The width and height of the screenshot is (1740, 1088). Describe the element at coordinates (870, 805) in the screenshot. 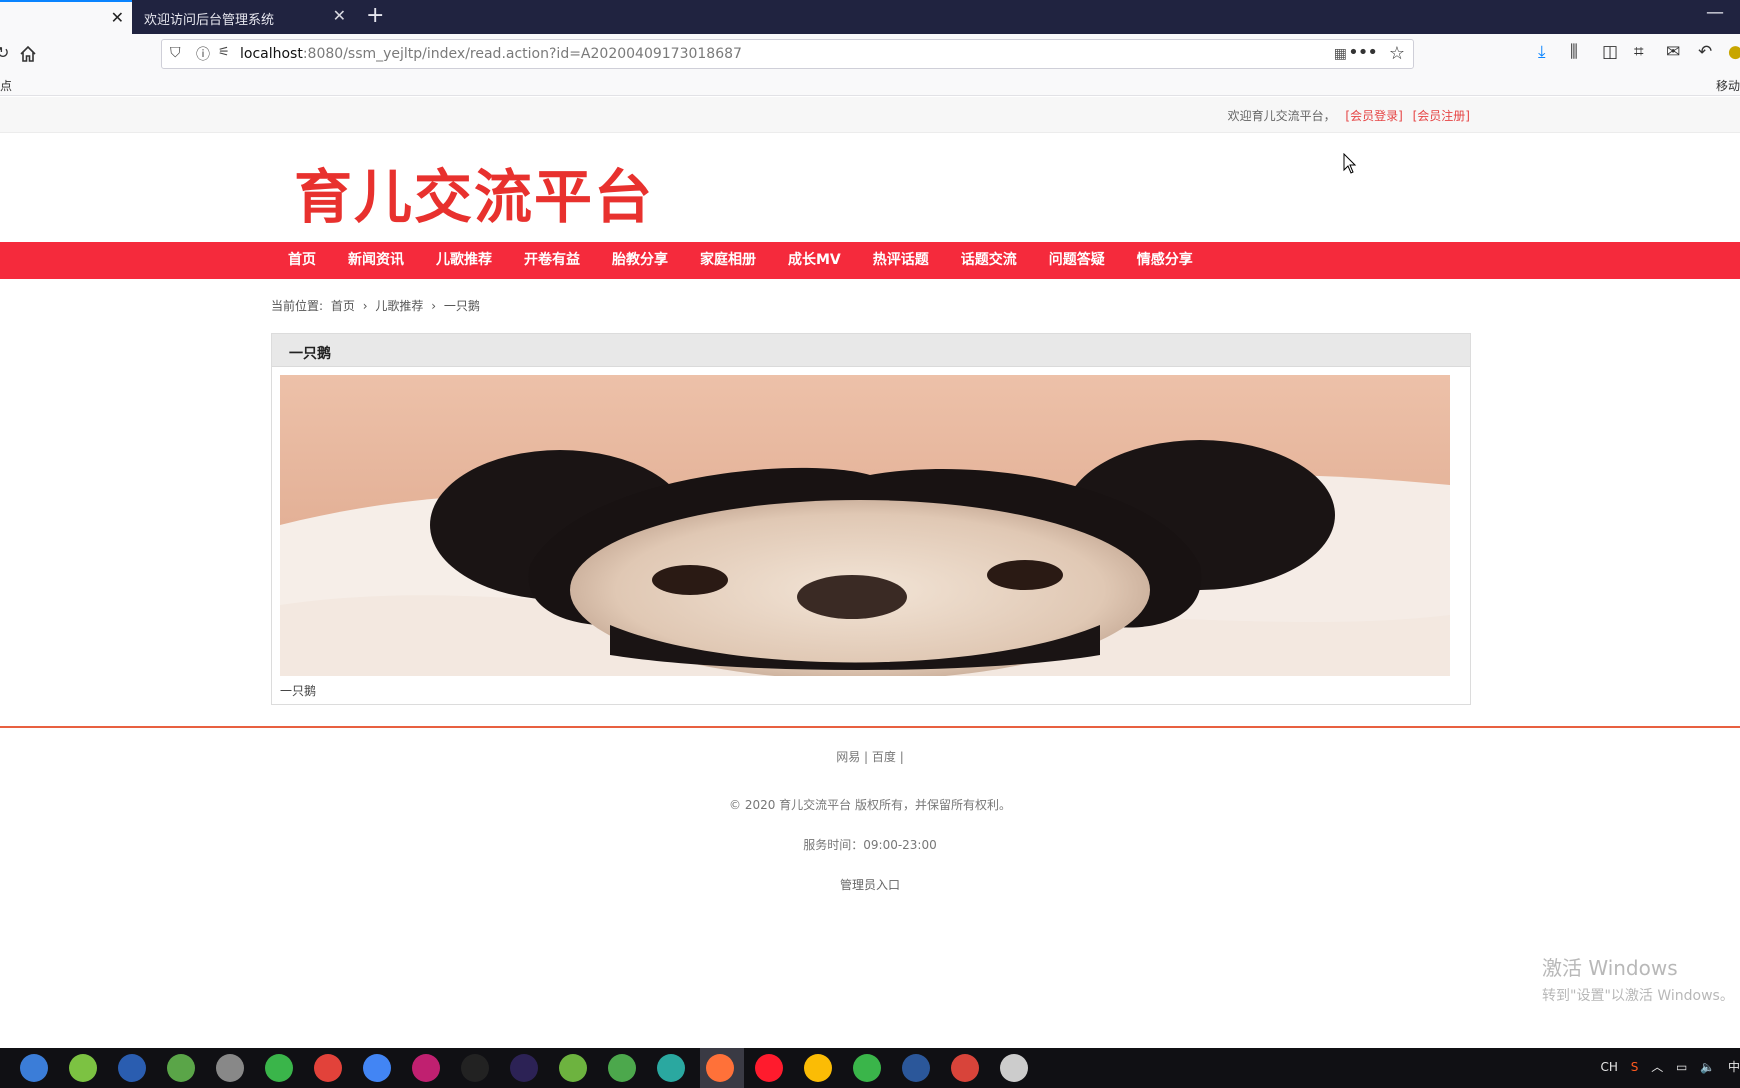

I see `footer-copyright: © 2020 育儿交流平台 版权所有，并保留所有权利。` at that location.